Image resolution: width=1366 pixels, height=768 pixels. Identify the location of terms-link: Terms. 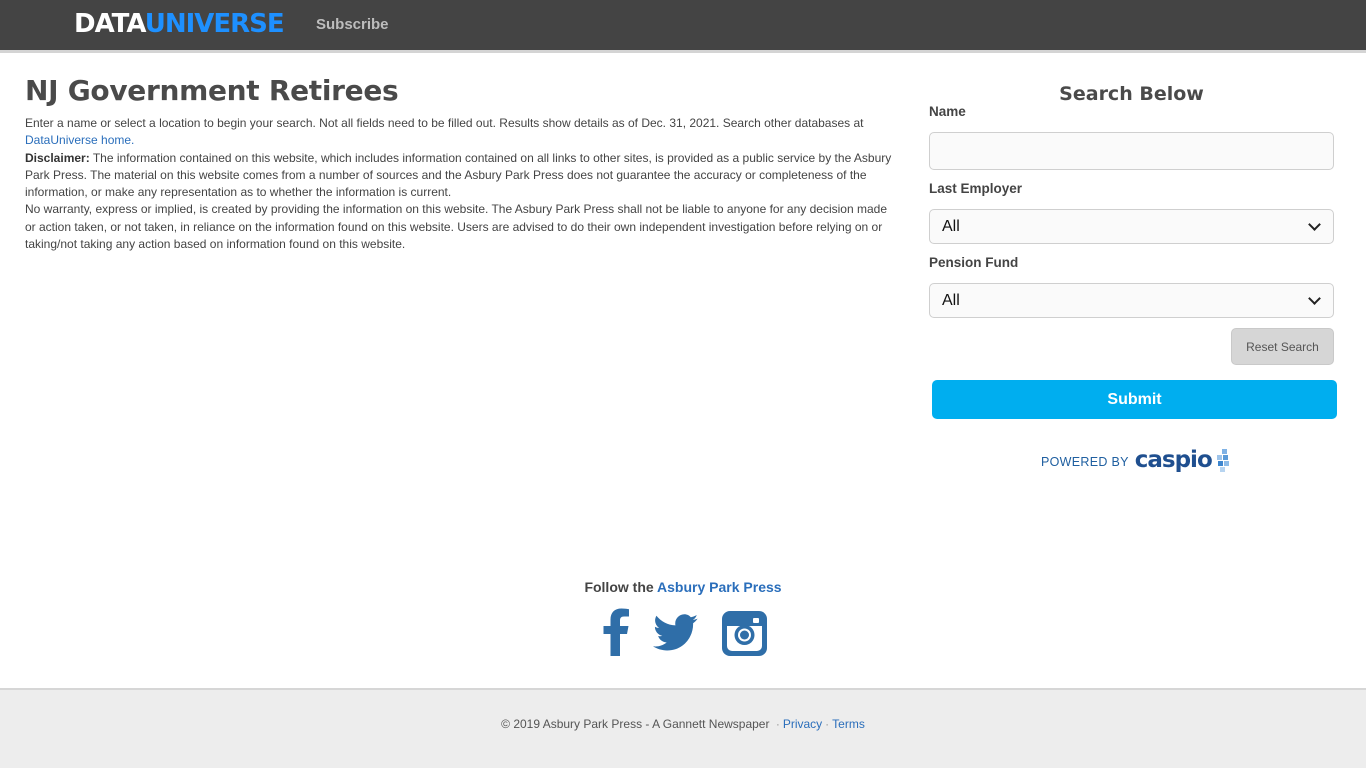
(848, 724).